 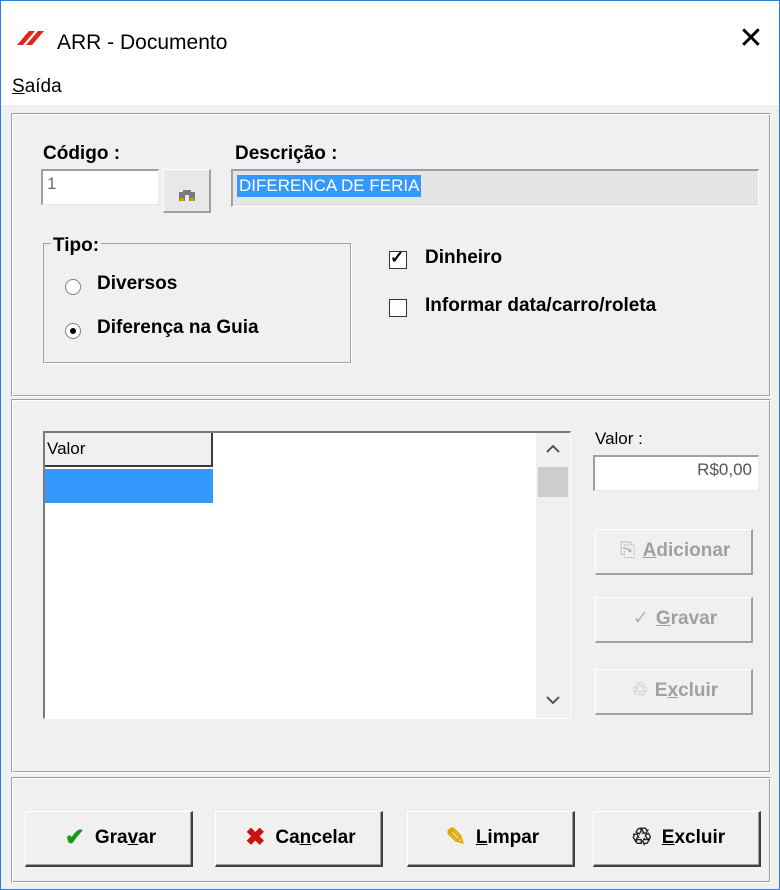 I want to click on menu-saida: Saída, so click(x=37, y=87).